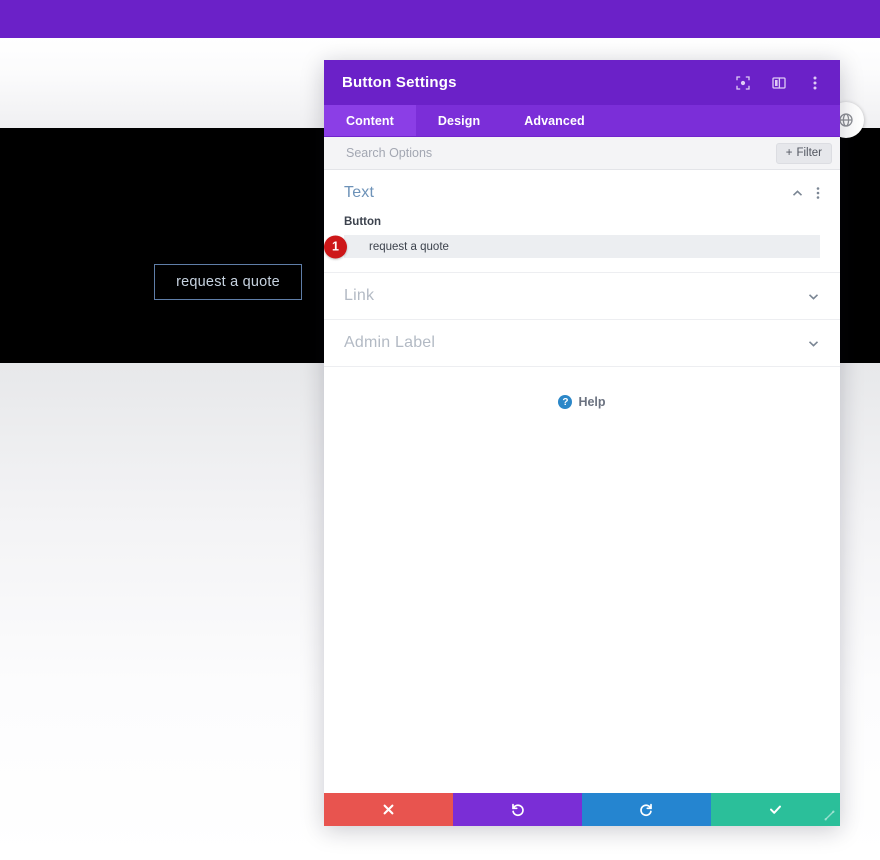  I want to click on help-question-icon: ?, so click(565, 402).